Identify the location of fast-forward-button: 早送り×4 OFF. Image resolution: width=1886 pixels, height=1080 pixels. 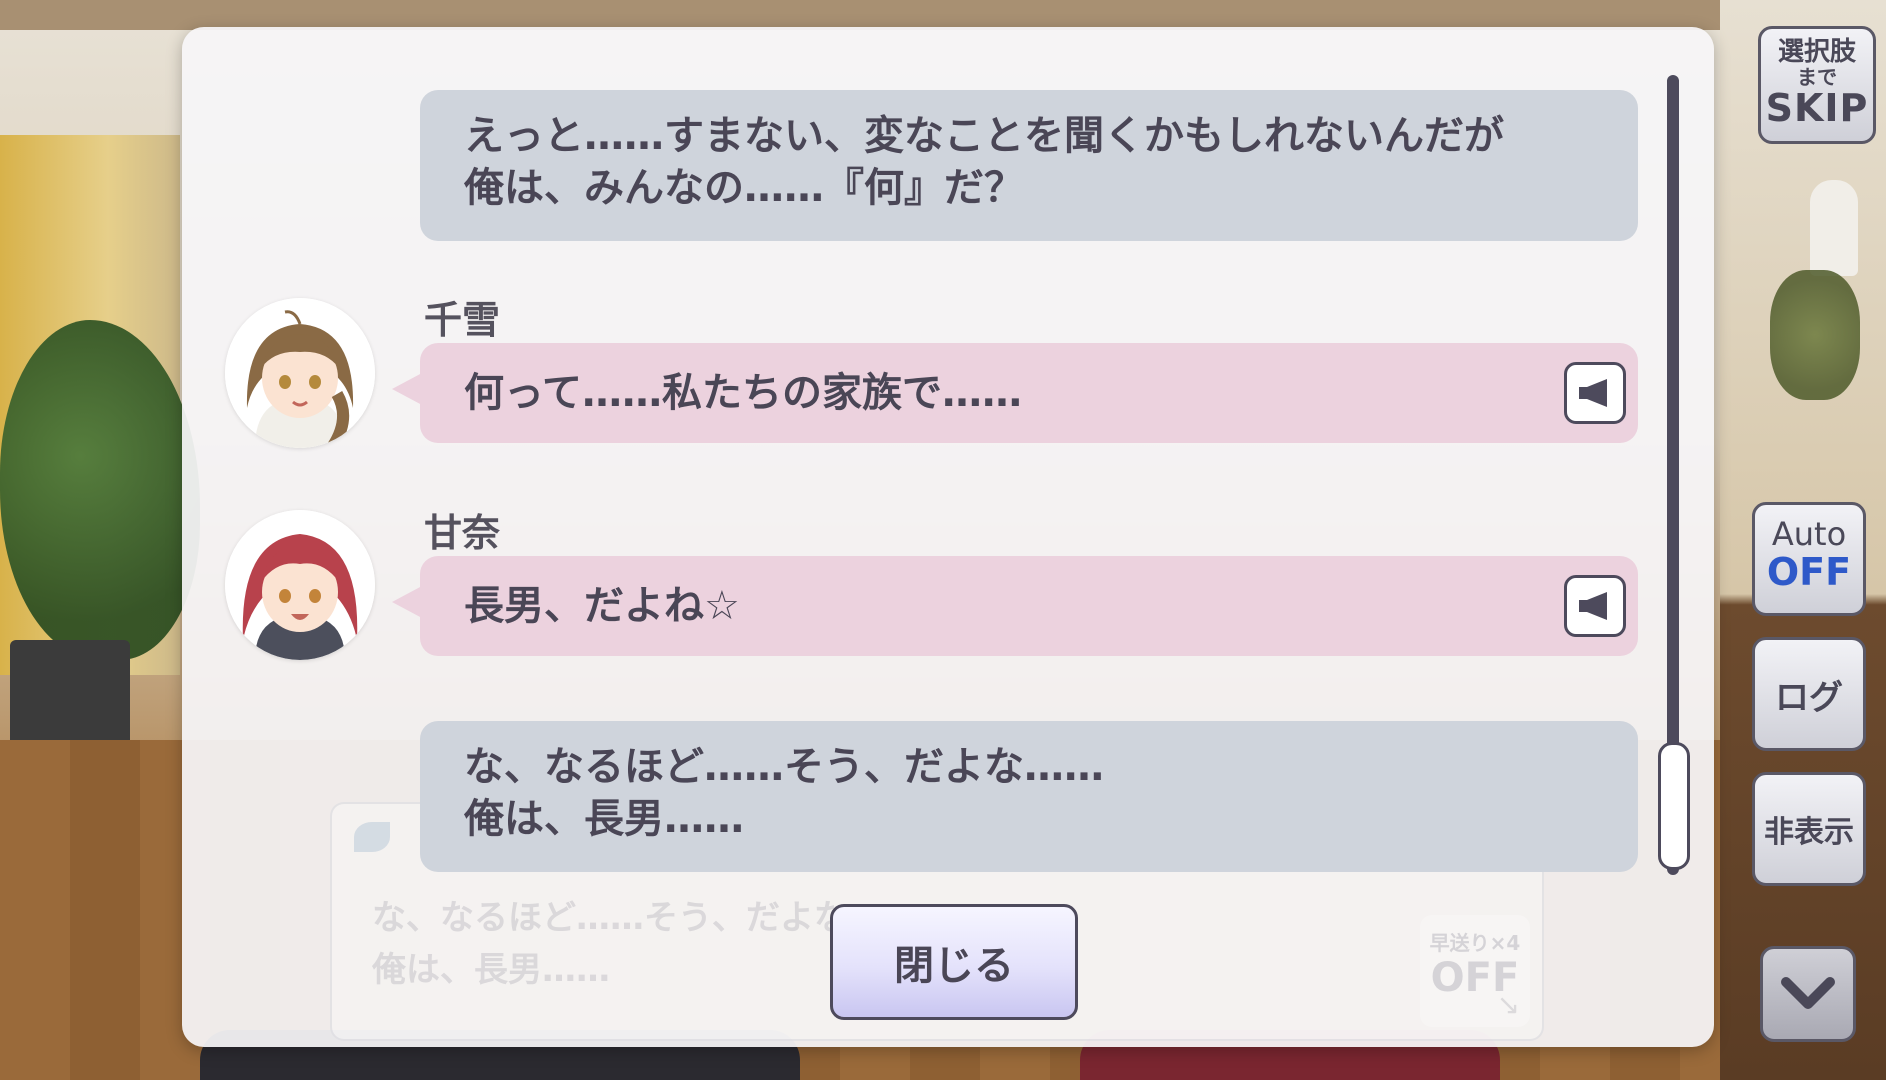
(1475, 971).